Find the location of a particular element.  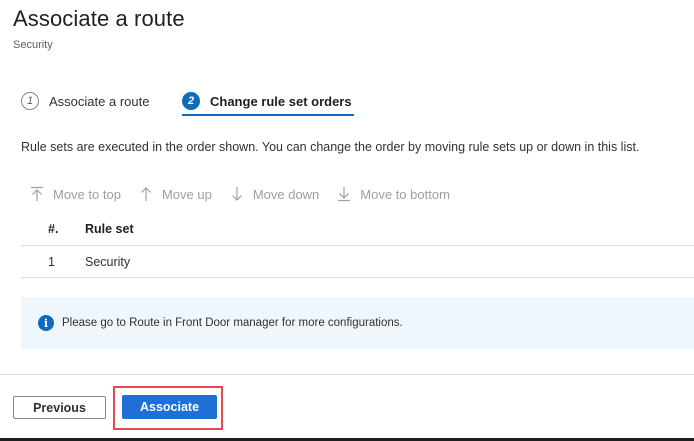

column-header-rule-set: Rule set is located at coordinates (109, 229).